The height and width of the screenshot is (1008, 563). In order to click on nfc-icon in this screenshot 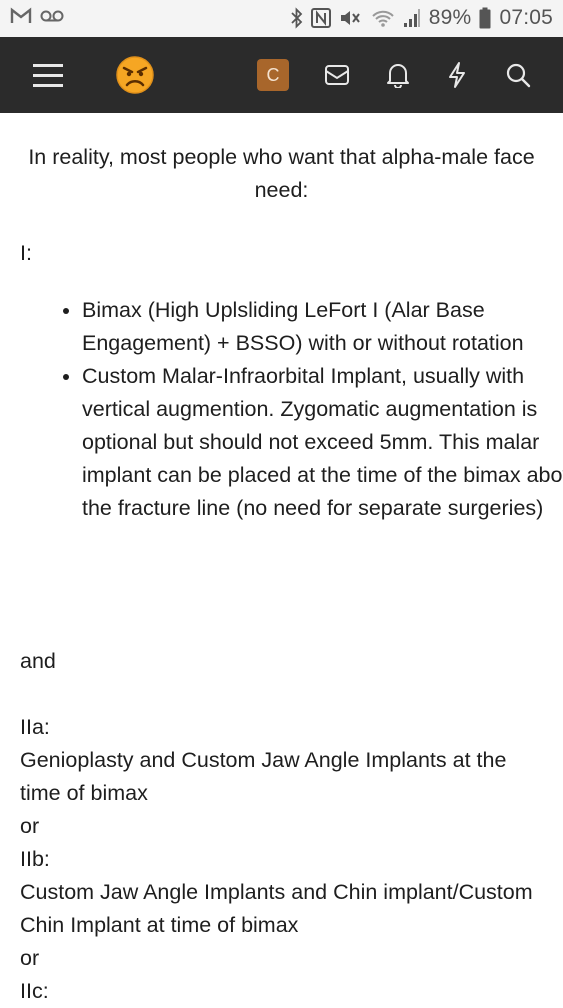, I will do `click(320, 18)`.